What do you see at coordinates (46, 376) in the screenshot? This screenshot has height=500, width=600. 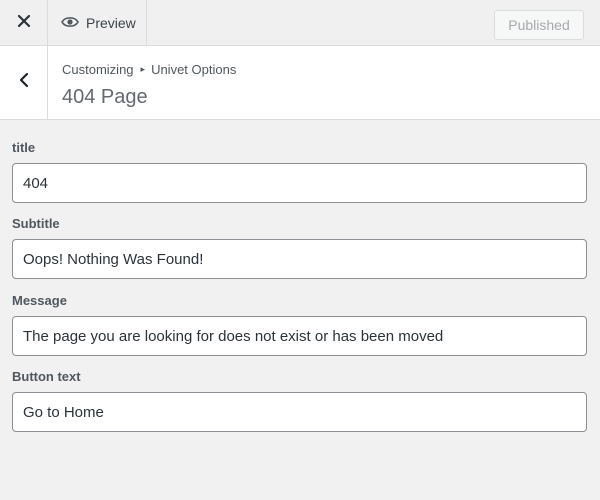 I see `field-label: Button text` at bounding box center [46, 376].